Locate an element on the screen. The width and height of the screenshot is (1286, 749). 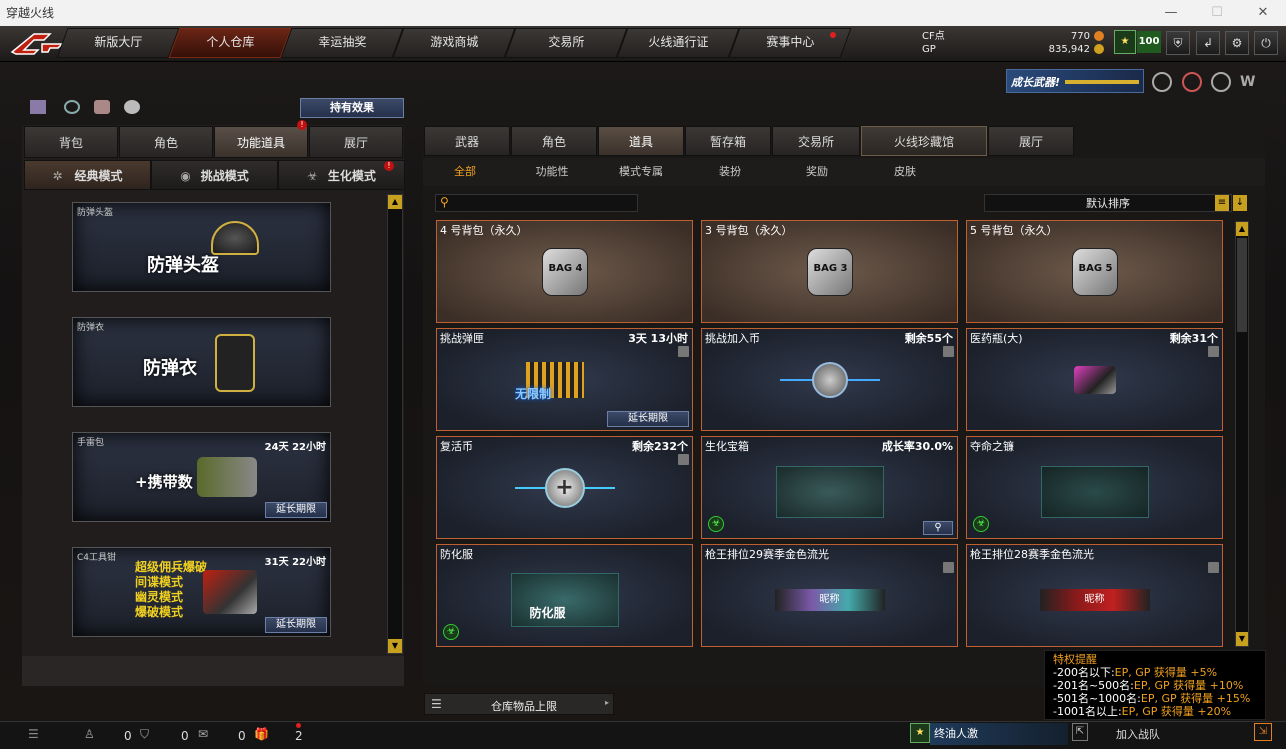
right-scrollbar: ▲ ▼ is located at coordinates (1242, 434).